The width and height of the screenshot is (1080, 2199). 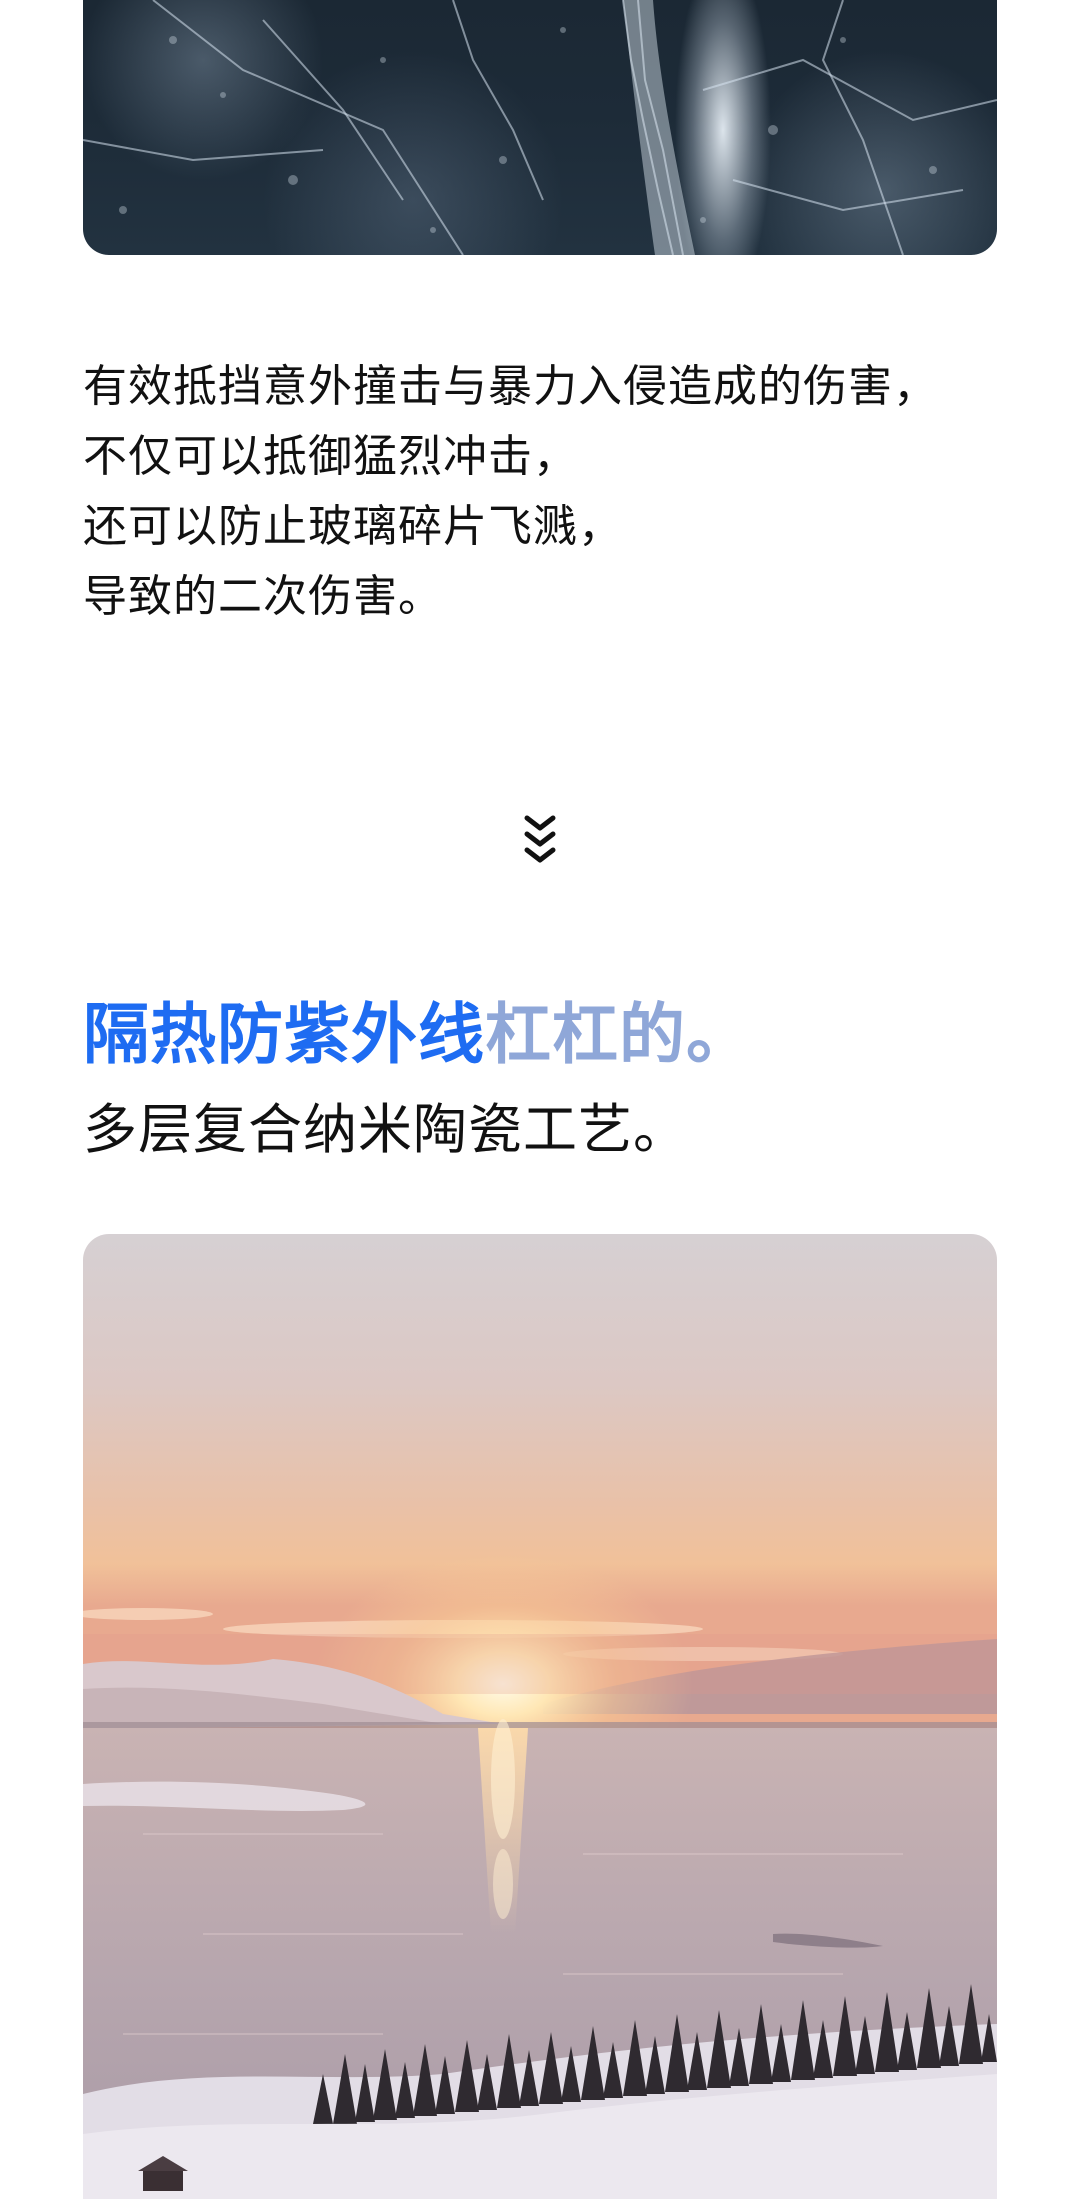 I want to click on ice-cracks-graphic, so click(x=540, y=127).